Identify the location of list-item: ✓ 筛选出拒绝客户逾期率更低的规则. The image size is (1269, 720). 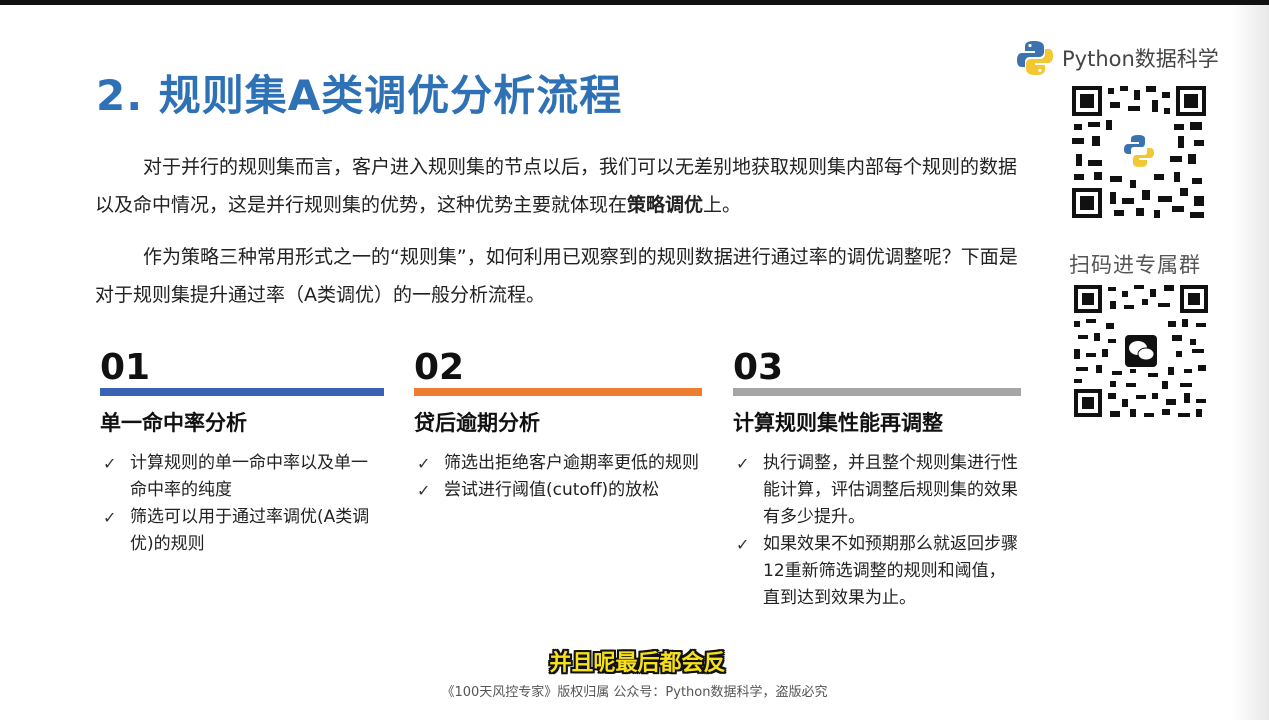
(558, 463).